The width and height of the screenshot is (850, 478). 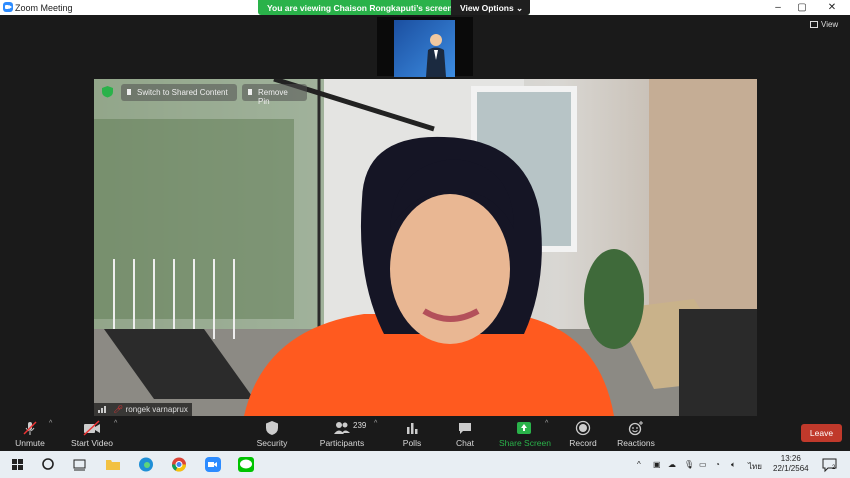 I want to click on reactions-button: Reactions, so click(x=636, y=434).